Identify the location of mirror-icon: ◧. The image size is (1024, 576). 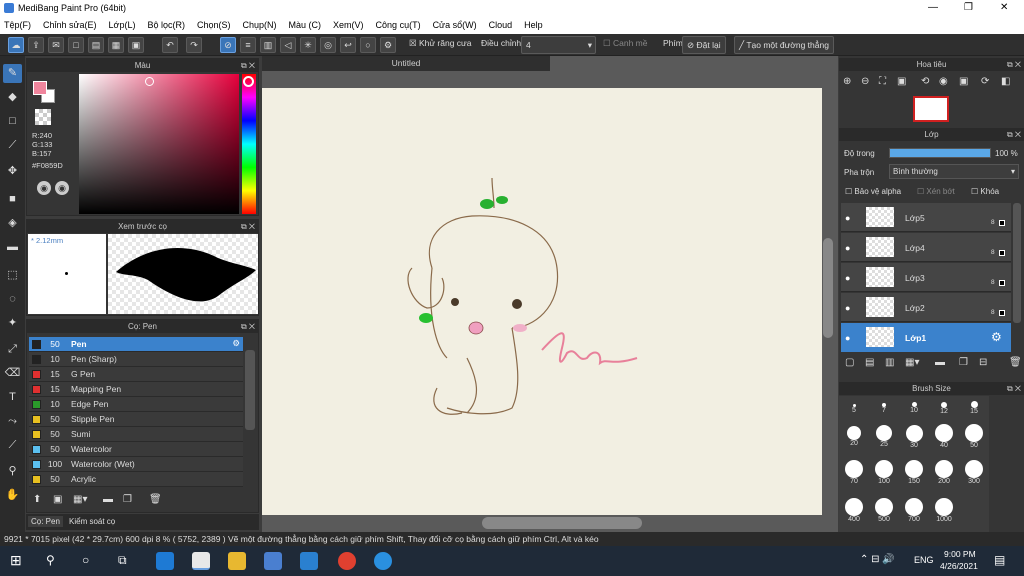
(1005, 81).